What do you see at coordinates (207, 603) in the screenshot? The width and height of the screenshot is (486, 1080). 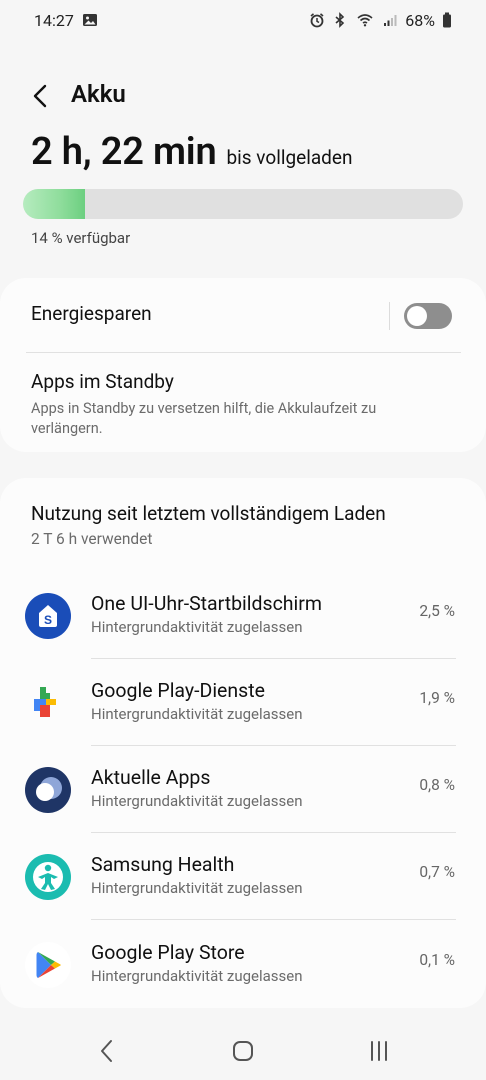 I see `app-name: One UI-Uhr-Startbildschirm` at bounding box center [207, 603].